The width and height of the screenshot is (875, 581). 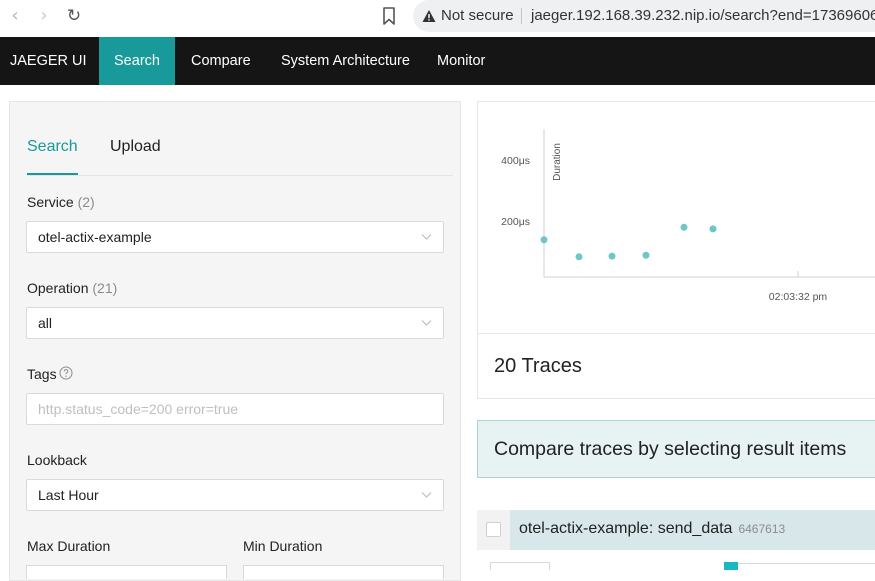 What do you see at coordinates (66, 373) in the screenshot?
I see `question-circle-icon` at bounding box center [66, 373].